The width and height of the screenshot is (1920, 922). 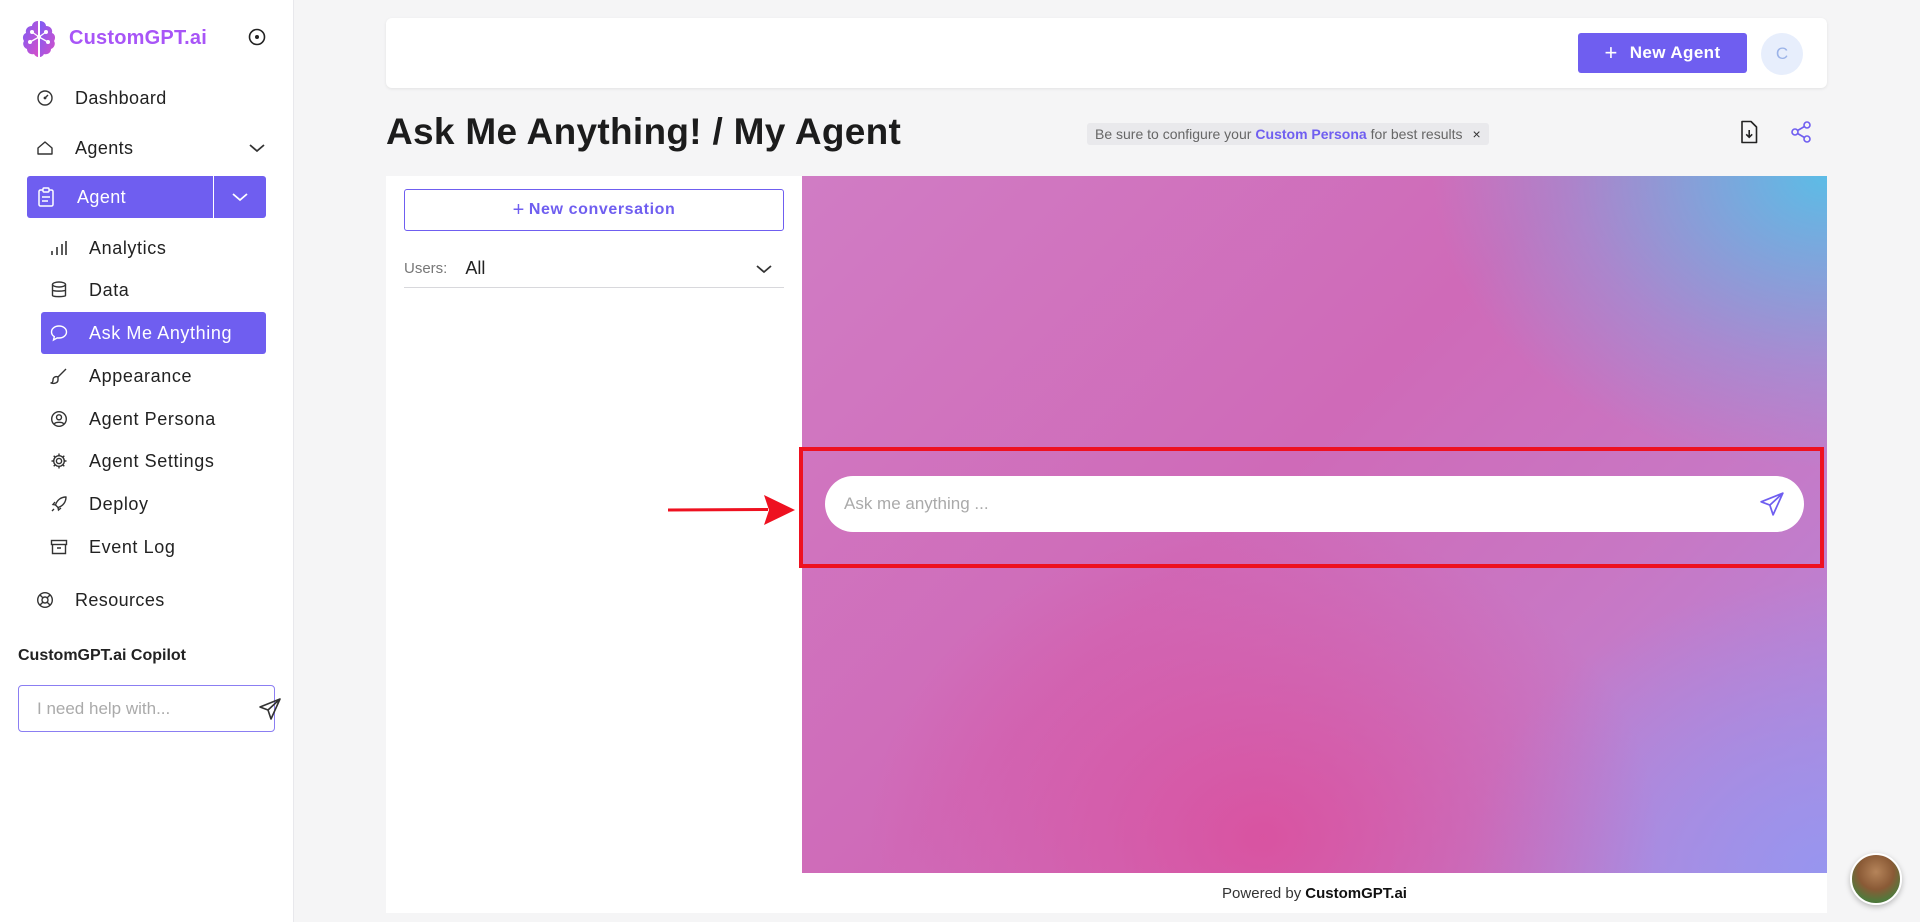 What do you see at coordinates (270, 709) in the screenshot?
I see `send-icon` at bounding box center [270, 709].